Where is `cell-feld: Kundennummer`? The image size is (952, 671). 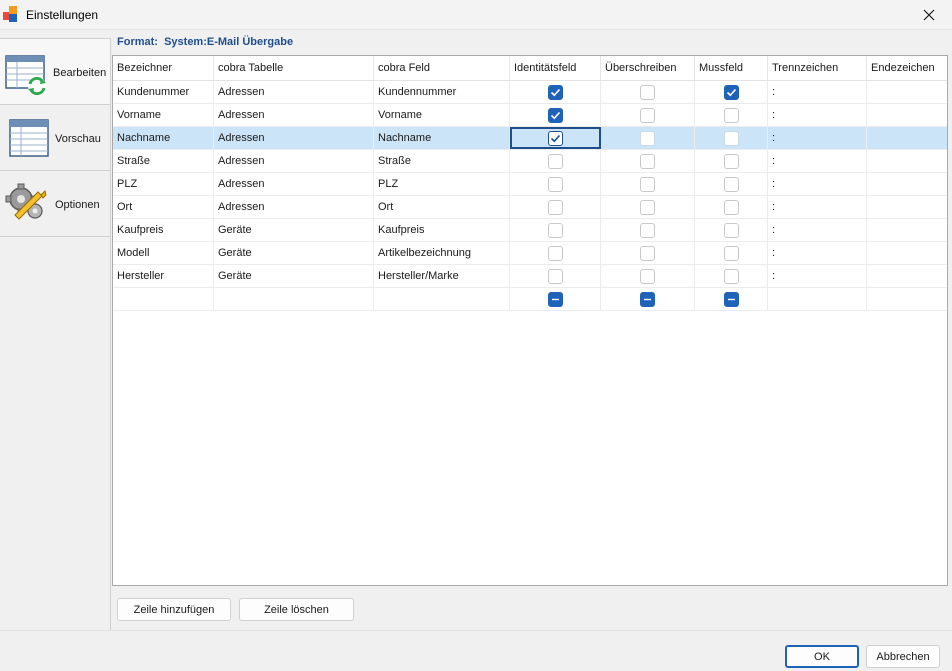
cell-feld: Kundennummer is located at coordinates (442, 92).